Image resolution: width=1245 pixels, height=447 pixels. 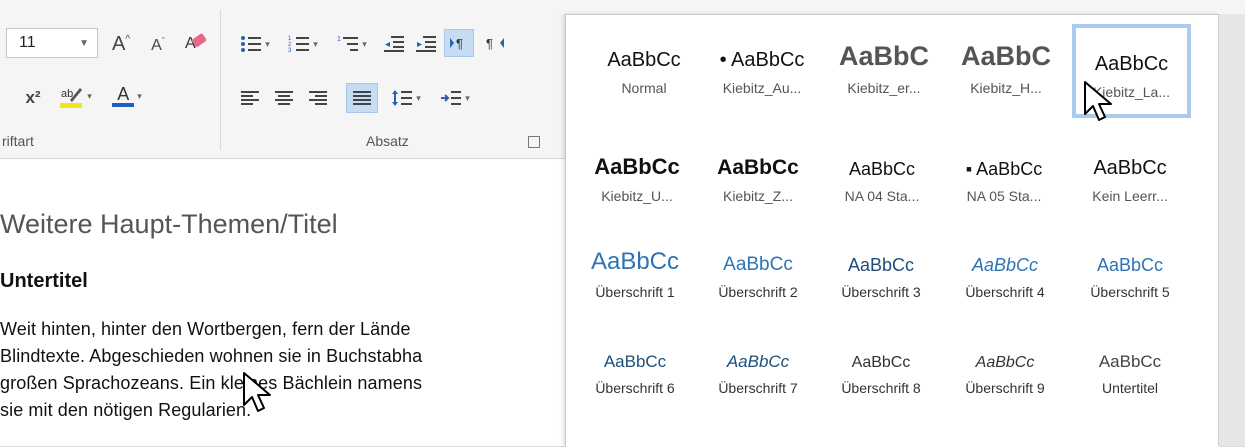 I want to click on numbered-list-button: 1 2 3 ▾, so click(x=303, y=44).